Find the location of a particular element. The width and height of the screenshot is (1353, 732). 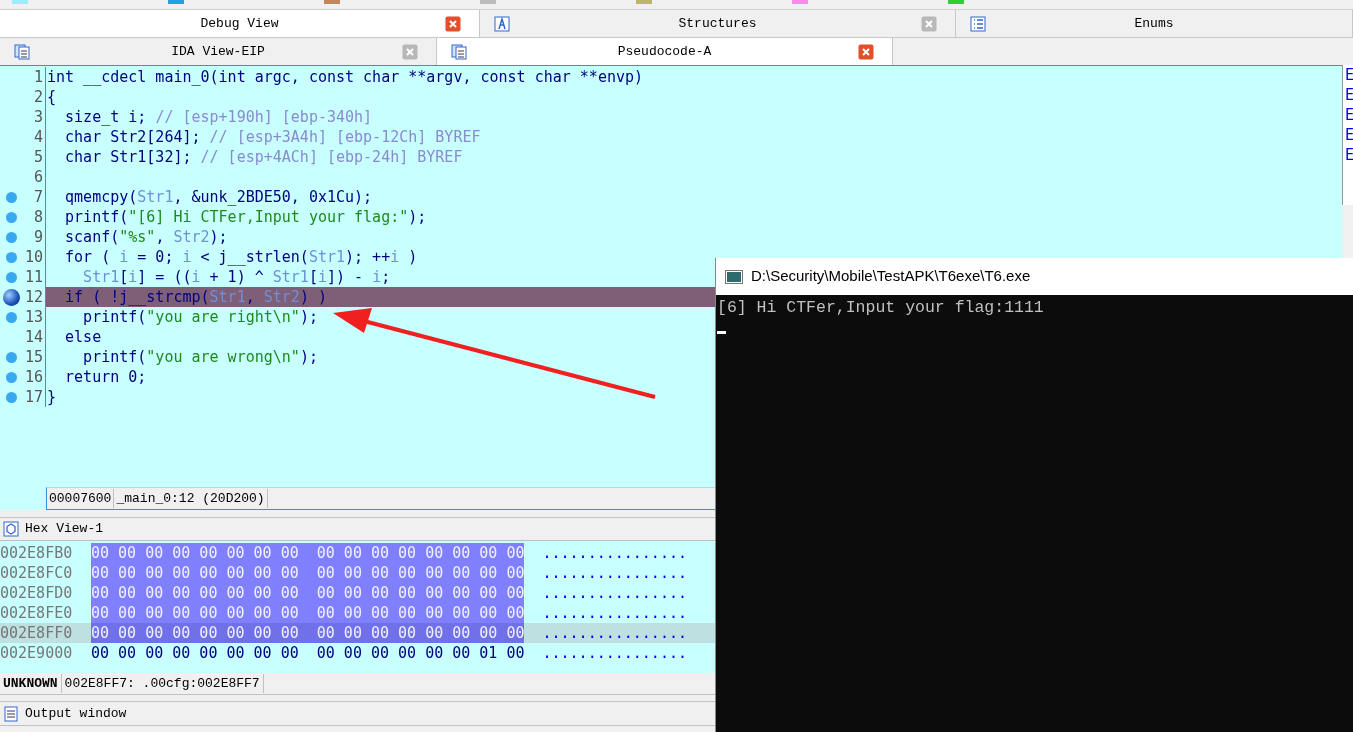

code-line: printf("you are right\n"); is located at coordinates (200, 317).